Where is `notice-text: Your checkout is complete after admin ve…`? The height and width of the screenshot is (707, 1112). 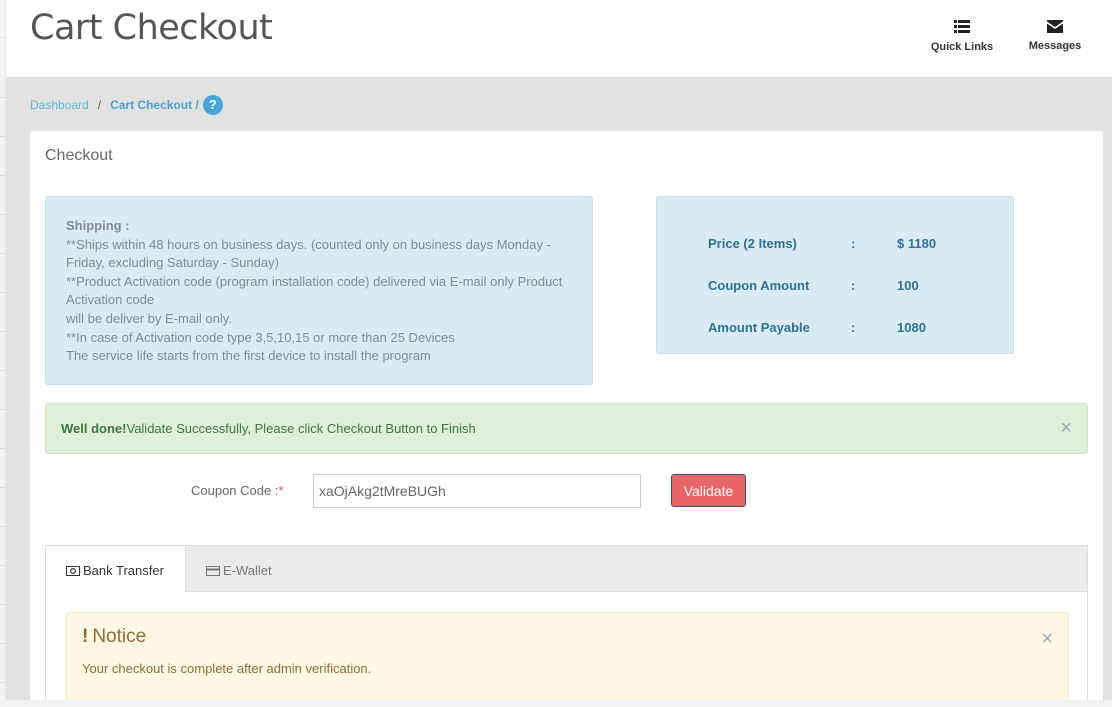
notice-text: Your checkout is complete after admin ve… is located at coordinates (227, 668).